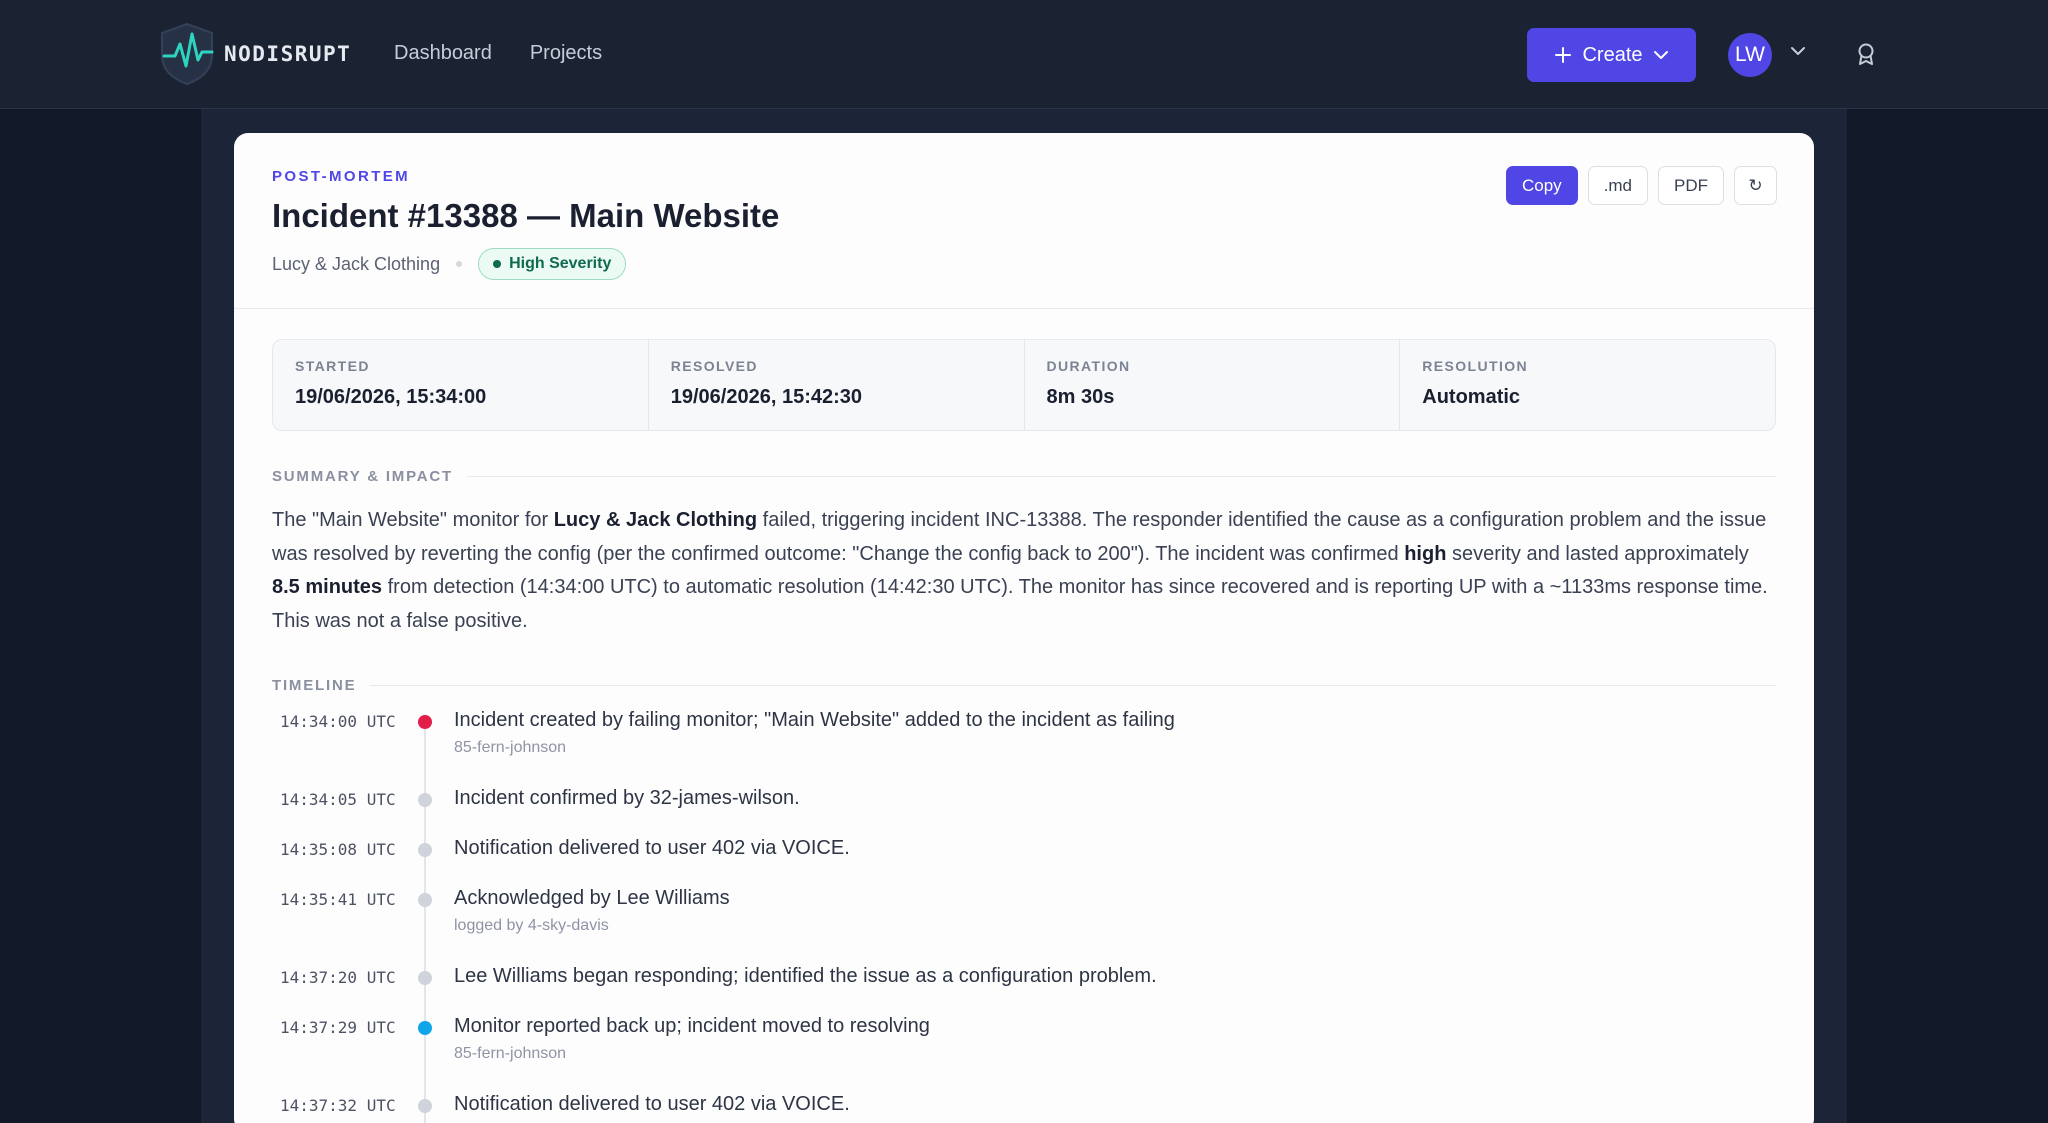 This screenshot has width=2048, height=1123. What do you see at coordinates (187, 54) in the screenshot?
I see `heartbeat-shield-icon` at bounding box center [187, 54].